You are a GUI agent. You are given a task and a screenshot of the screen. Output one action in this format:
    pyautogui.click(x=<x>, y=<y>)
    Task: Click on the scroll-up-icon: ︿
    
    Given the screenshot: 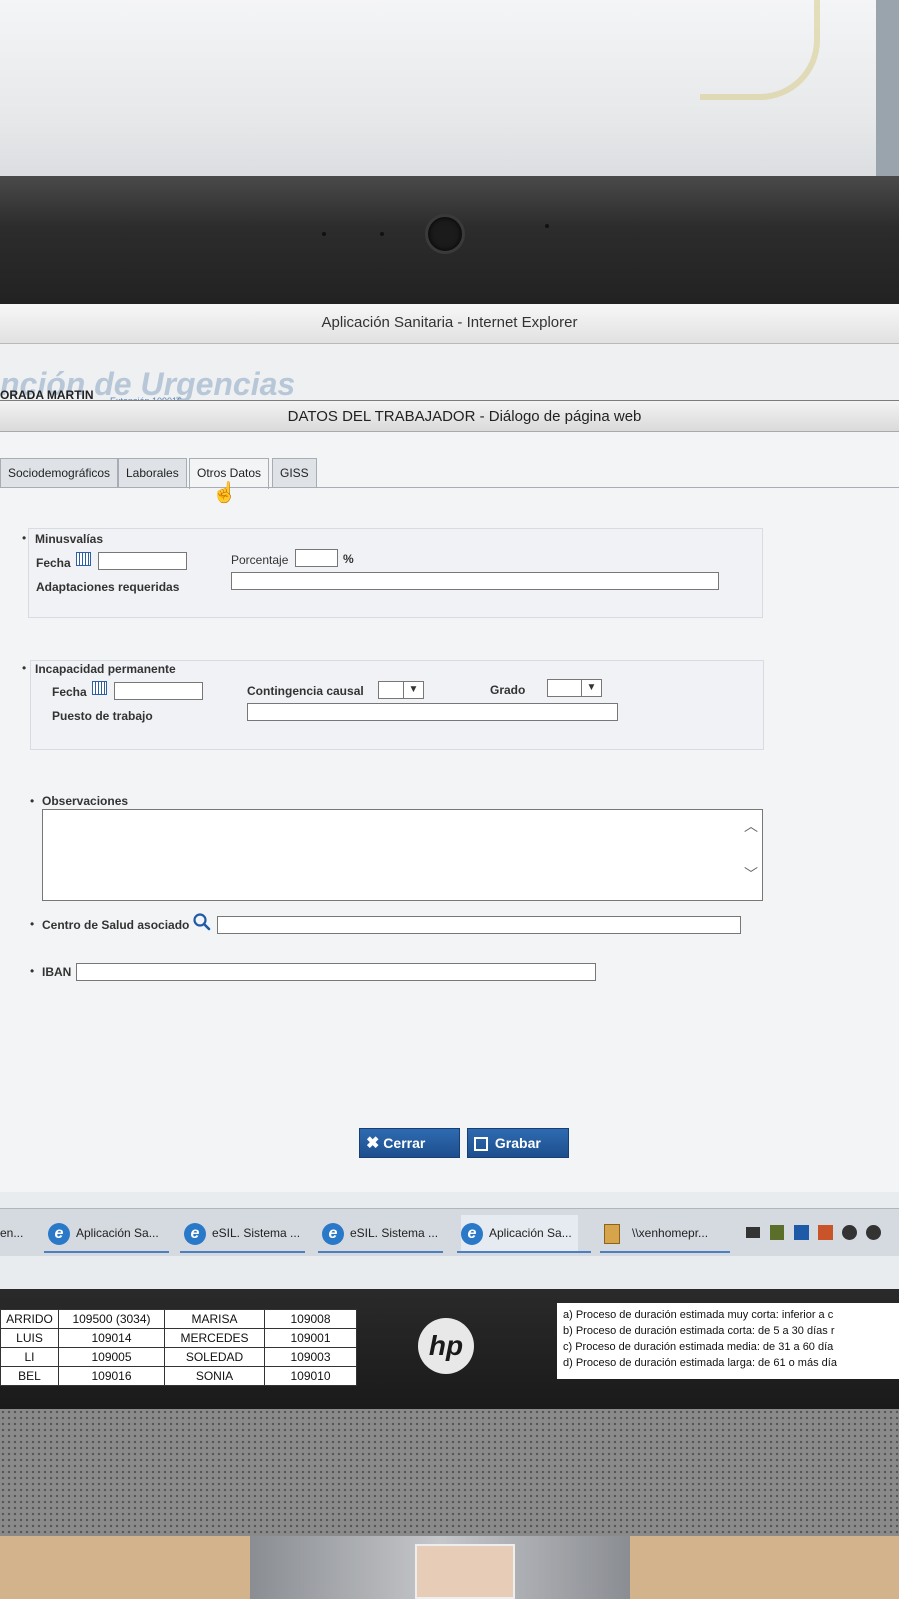 What is the action you would take?
    pyautogui.click(x=751, y=826)
    